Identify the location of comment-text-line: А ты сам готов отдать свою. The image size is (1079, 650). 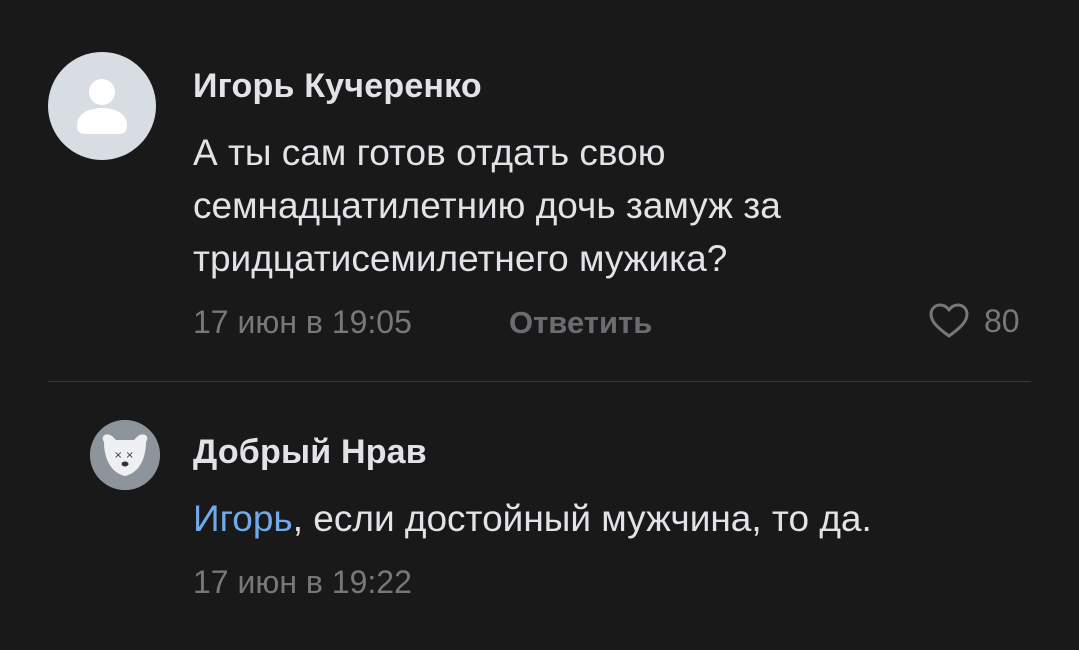
(429, 152).